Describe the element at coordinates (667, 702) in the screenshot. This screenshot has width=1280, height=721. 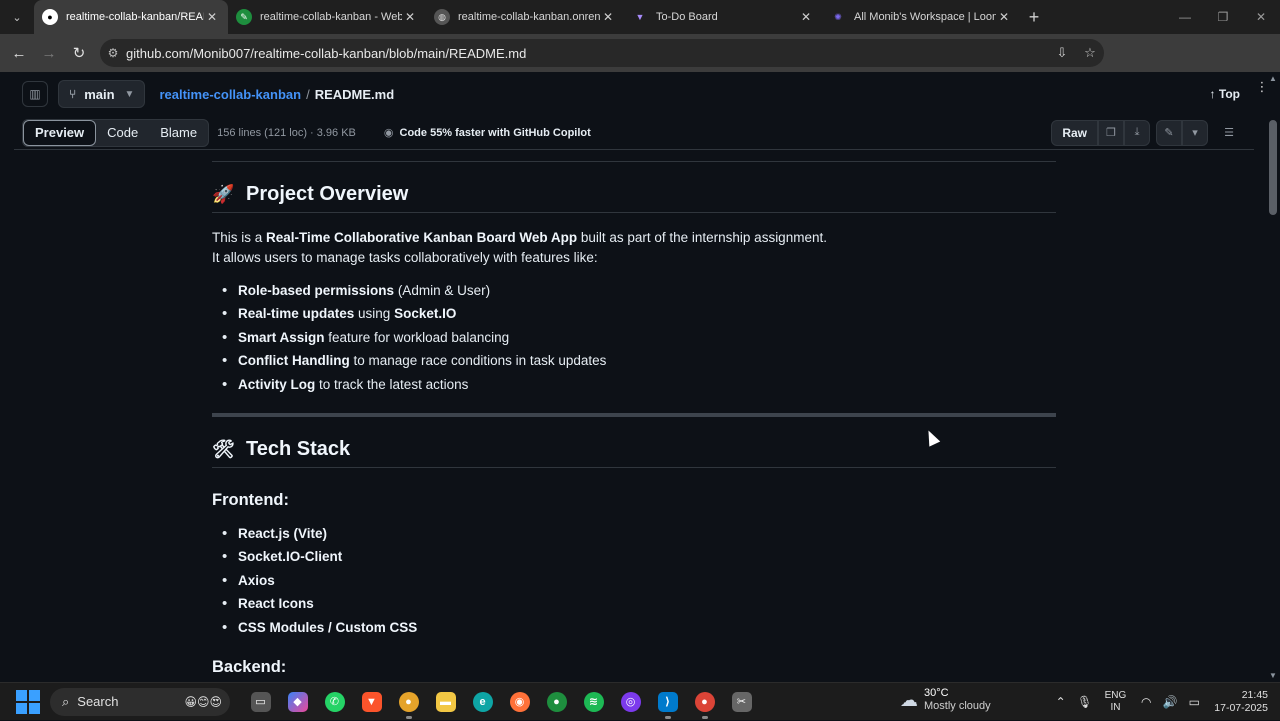
I see `vscode-icon: ⟩` at that location.